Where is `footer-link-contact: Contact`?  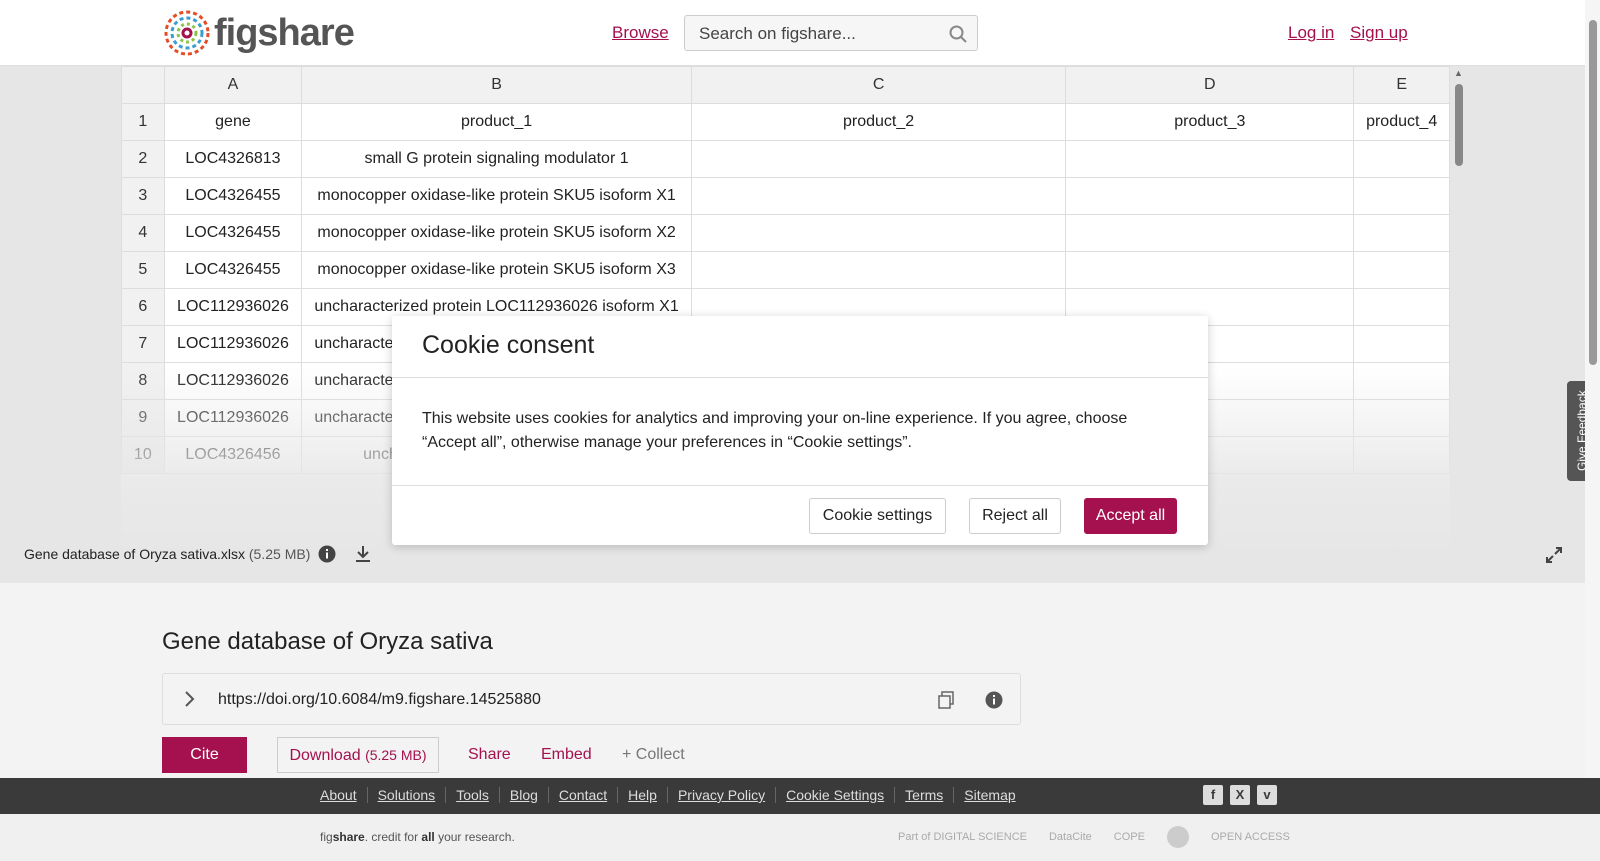
footer-link-contact: Contact is located at coordinates (584, 795).